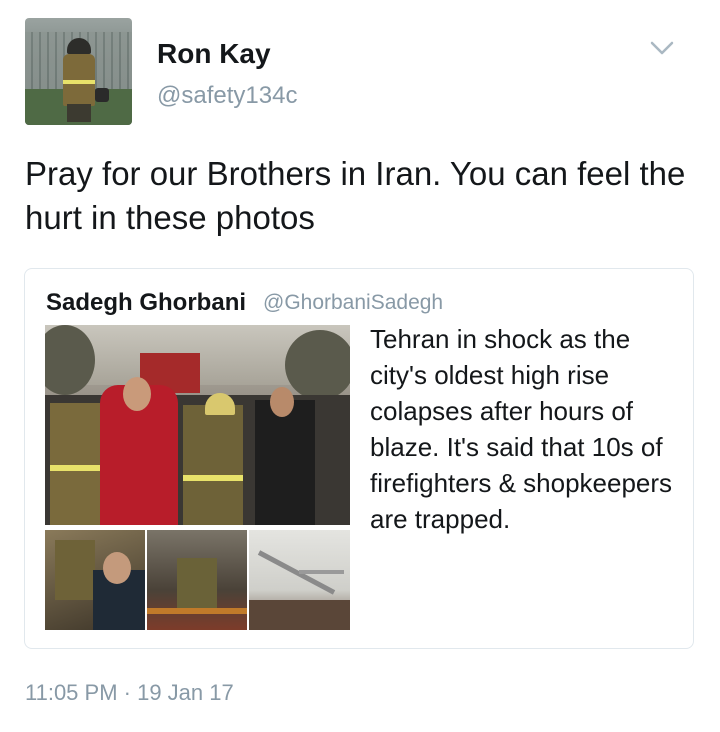 The height and width of the screenshot is (732, 720). What do you see at coordinates (353, 303) in the screenshot?
I see `quoted-author-handle: @GhorbaniSadegh` at bounding box center [353, 303].